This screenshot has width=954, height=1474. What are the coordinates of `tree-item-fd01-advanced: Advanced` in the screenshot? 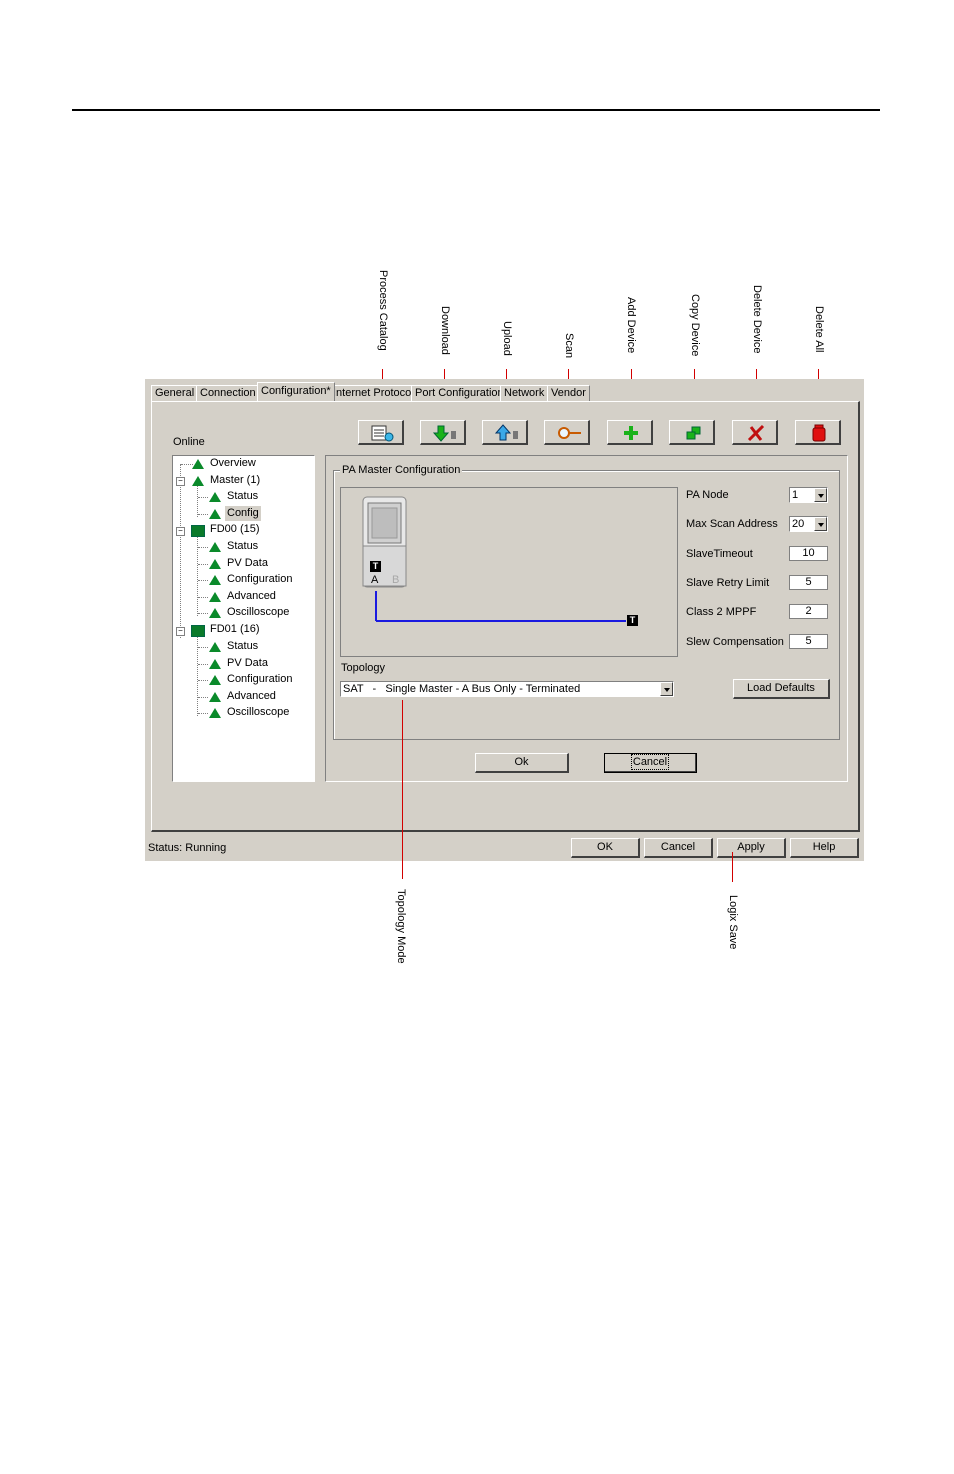 It's located at (251, 696).